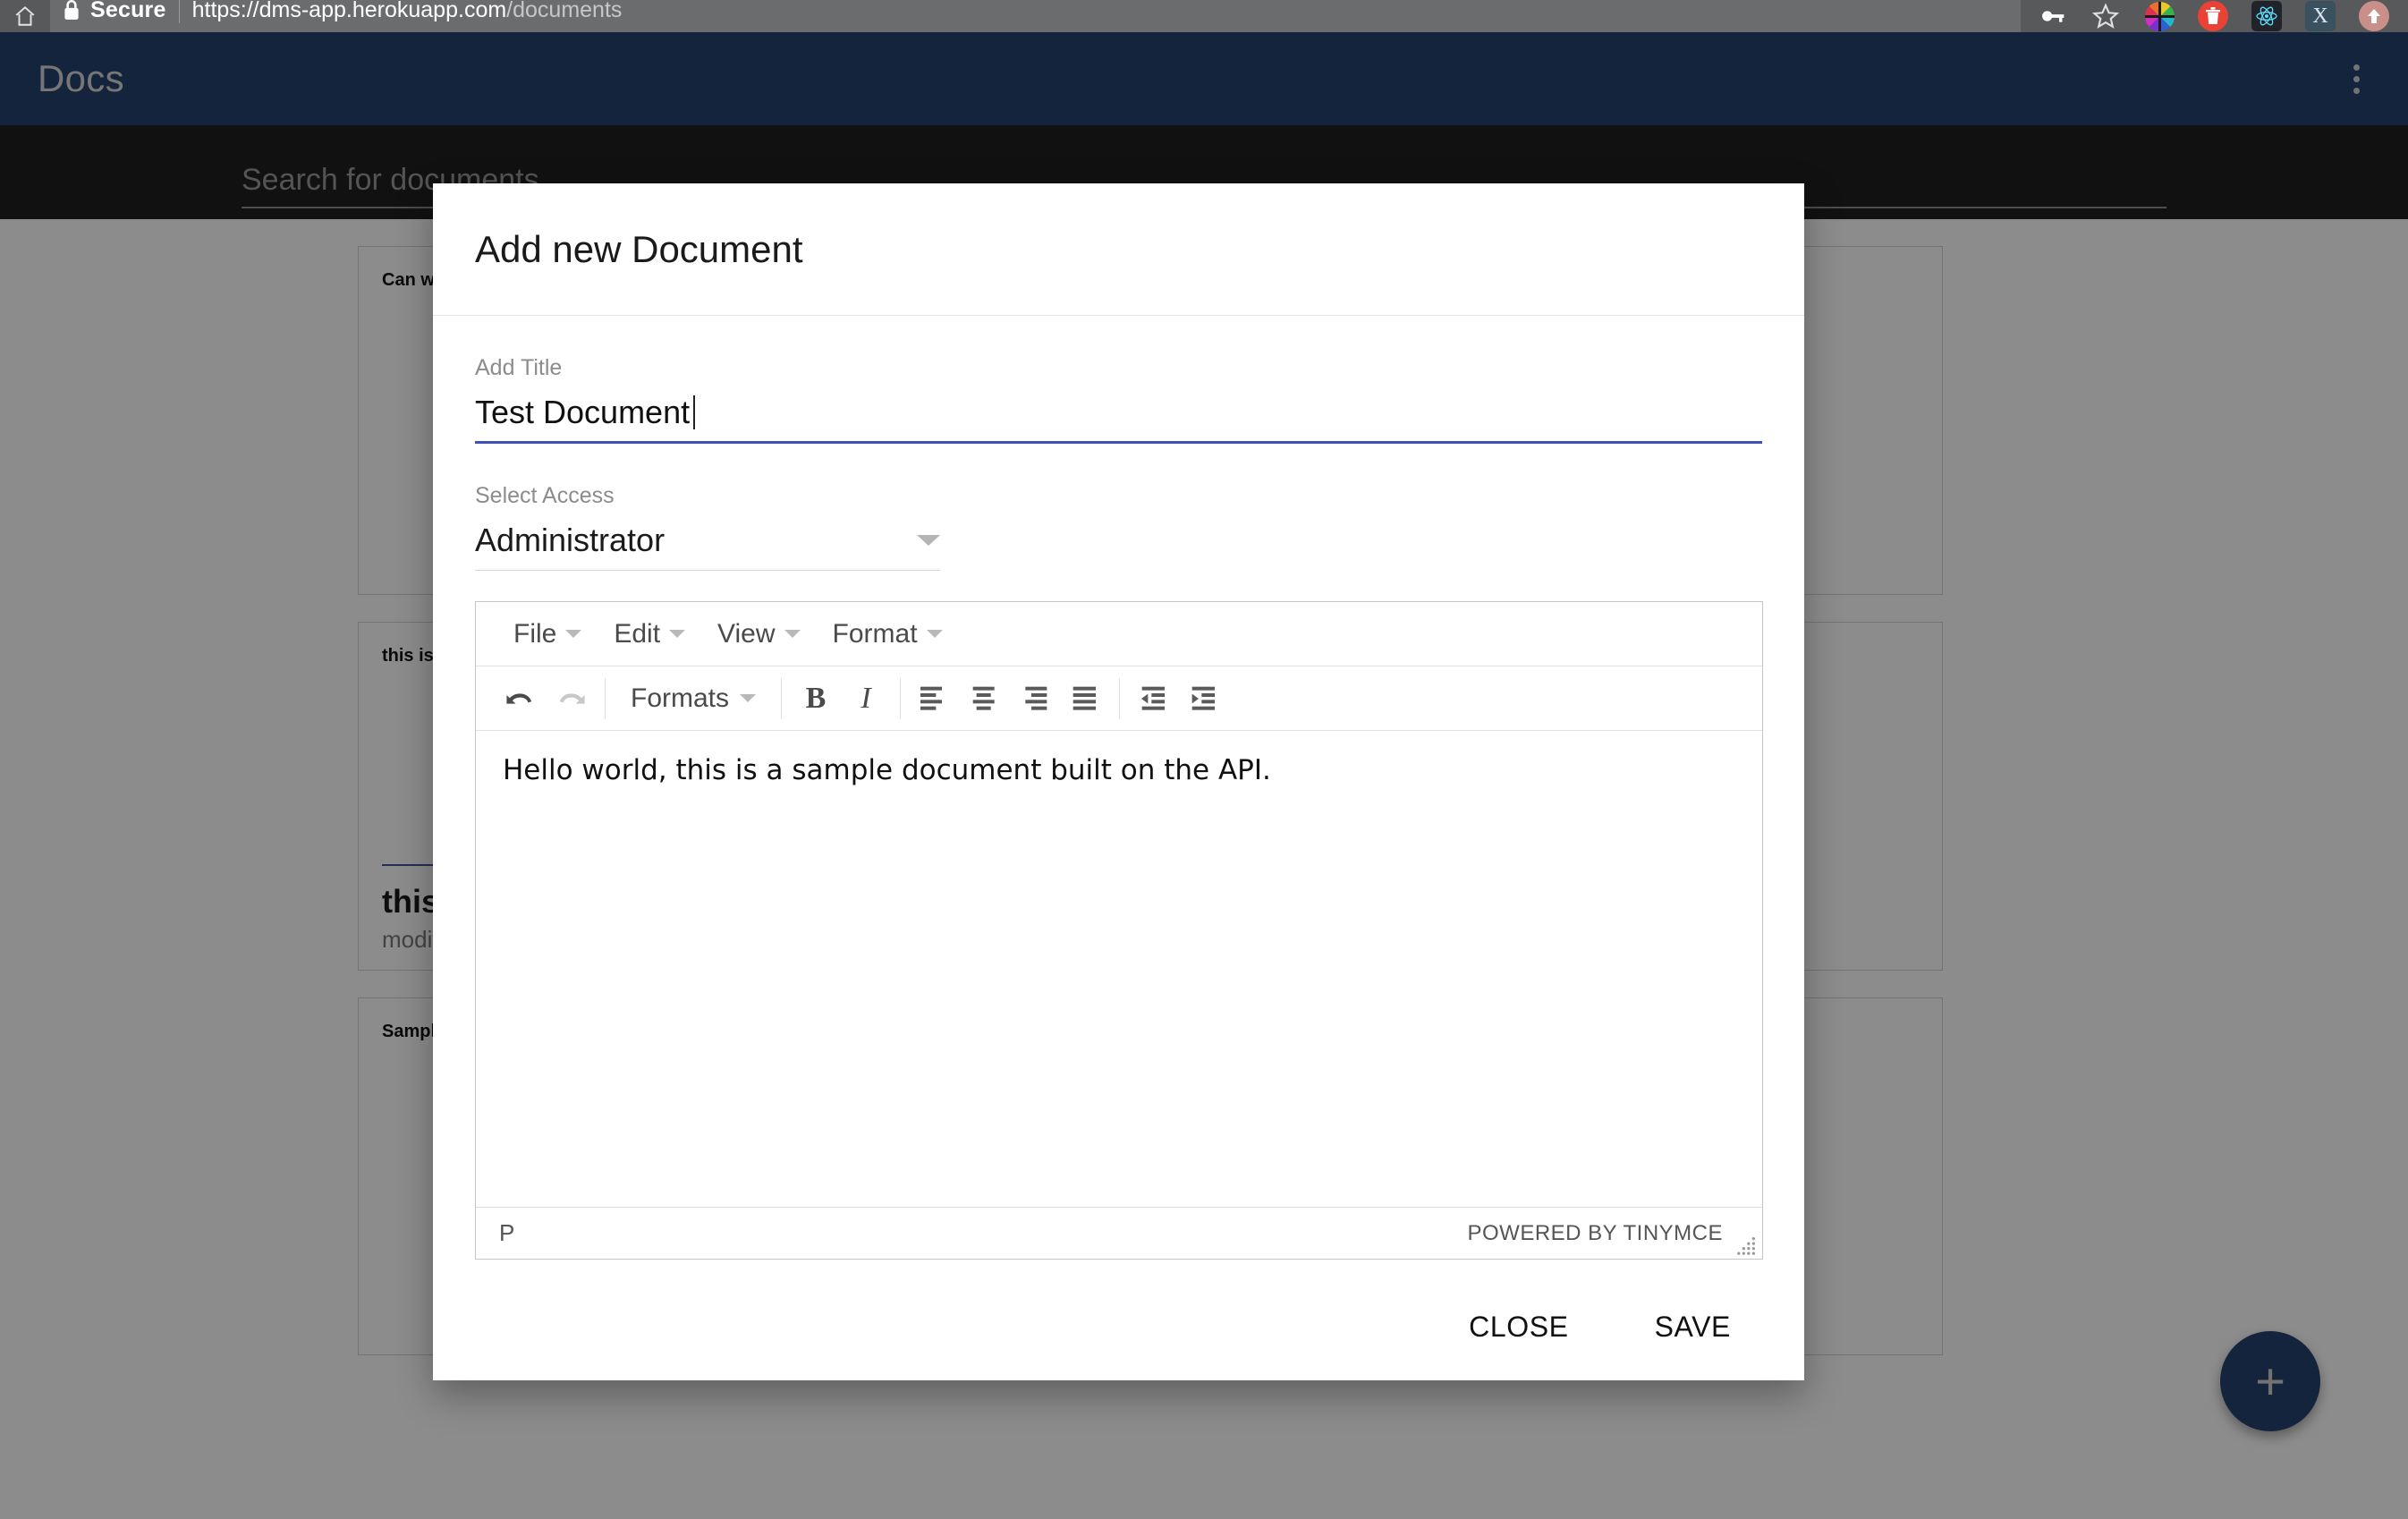 This screenshot has height=1519, width=2408. Describe the element at coordinates (1118, 527) in the screenshot. I see `access-field-group: Select Access Administrator` at that location.